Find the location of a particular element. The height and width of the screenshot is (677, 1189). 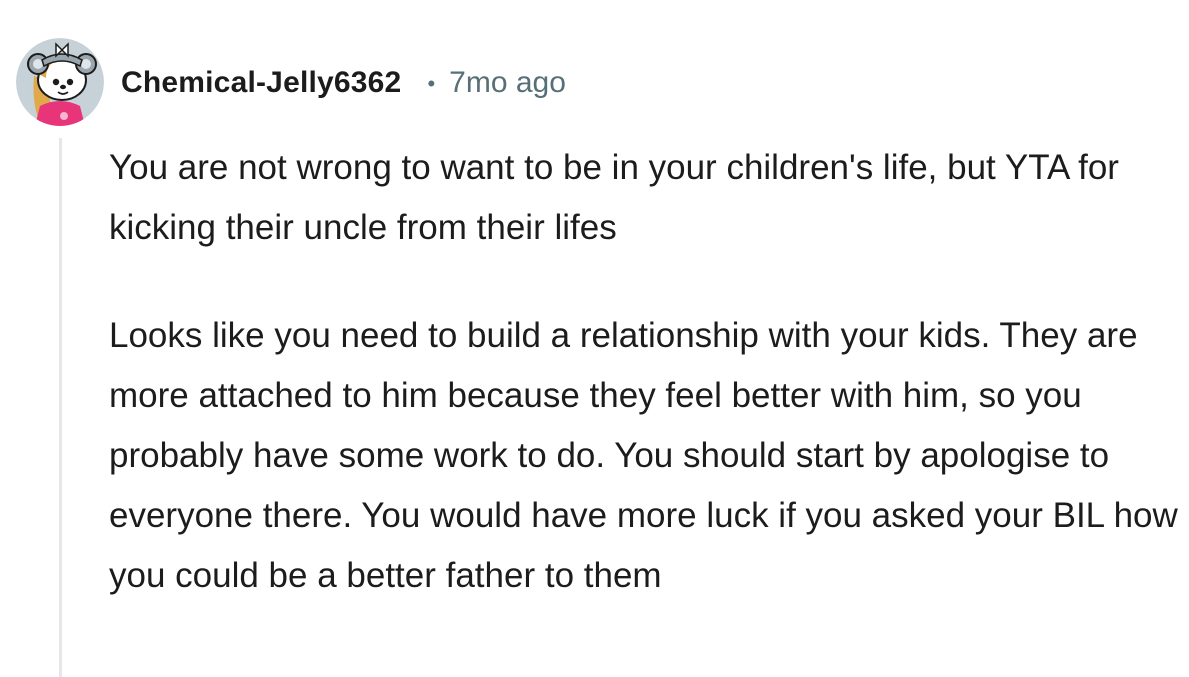

username-link: Chemical-Jelly6362 is located at coordinates (261, 83).